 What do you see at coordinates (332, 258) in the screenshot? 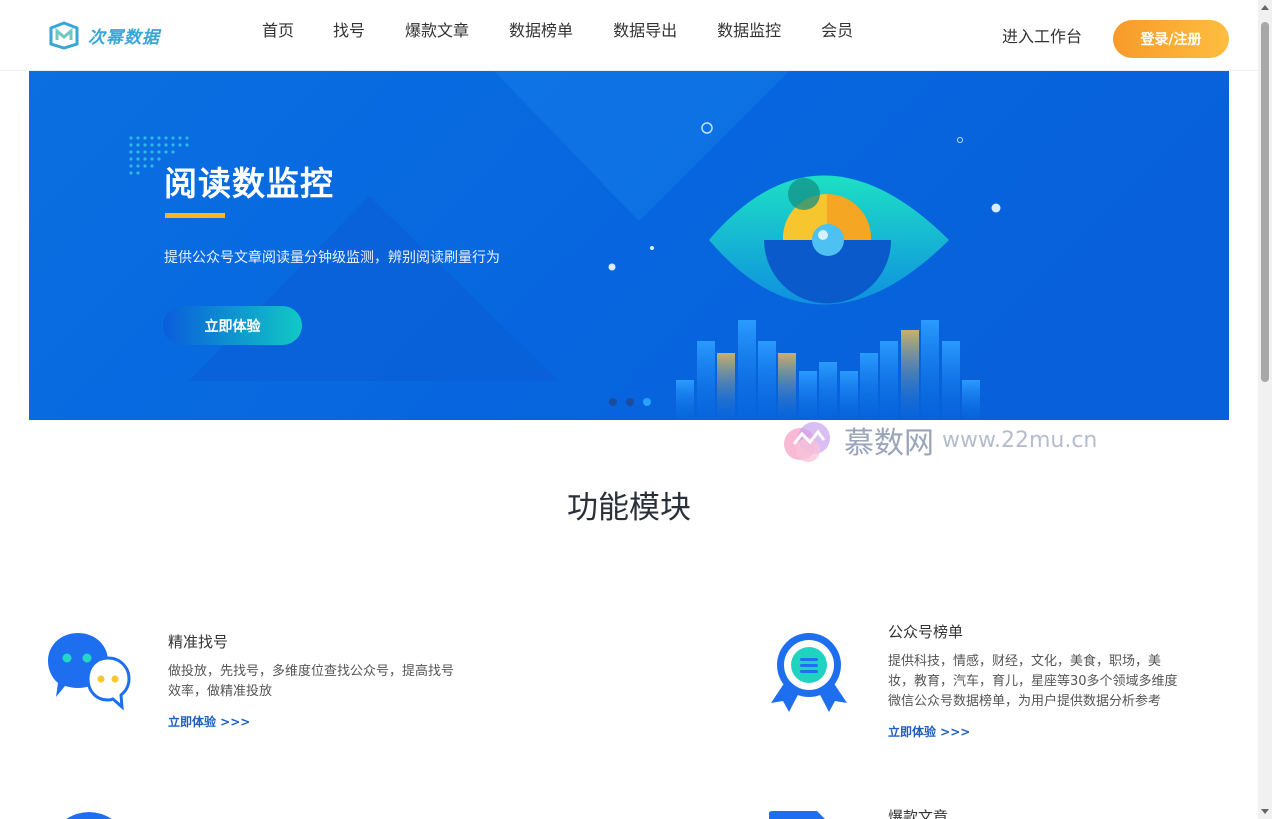
I see `banner-description: 提供公众号文章阅读量分钟级监测，辨别阅读刷量行为` at bounding box center [332, 258].